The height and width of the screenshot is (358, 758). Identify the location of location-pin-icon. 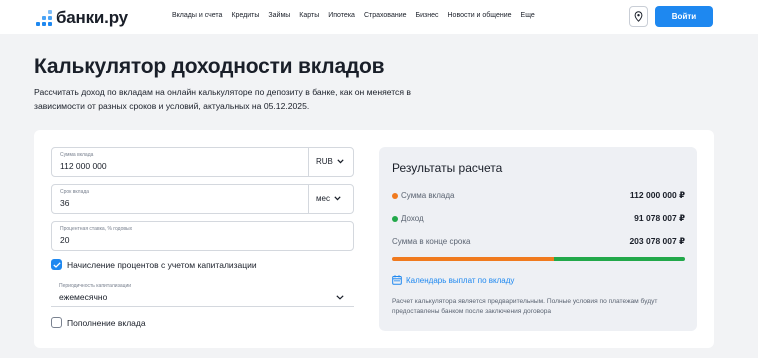
(638, 16).